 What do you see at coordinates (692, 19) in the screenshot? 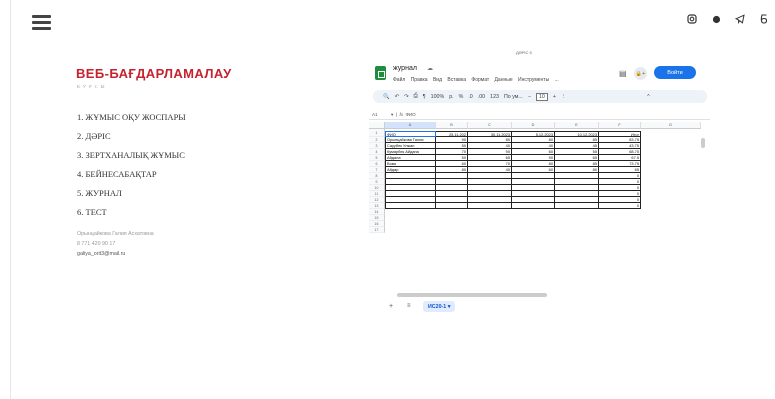
I see `instagram-icon` at bounding box center [692, 19].